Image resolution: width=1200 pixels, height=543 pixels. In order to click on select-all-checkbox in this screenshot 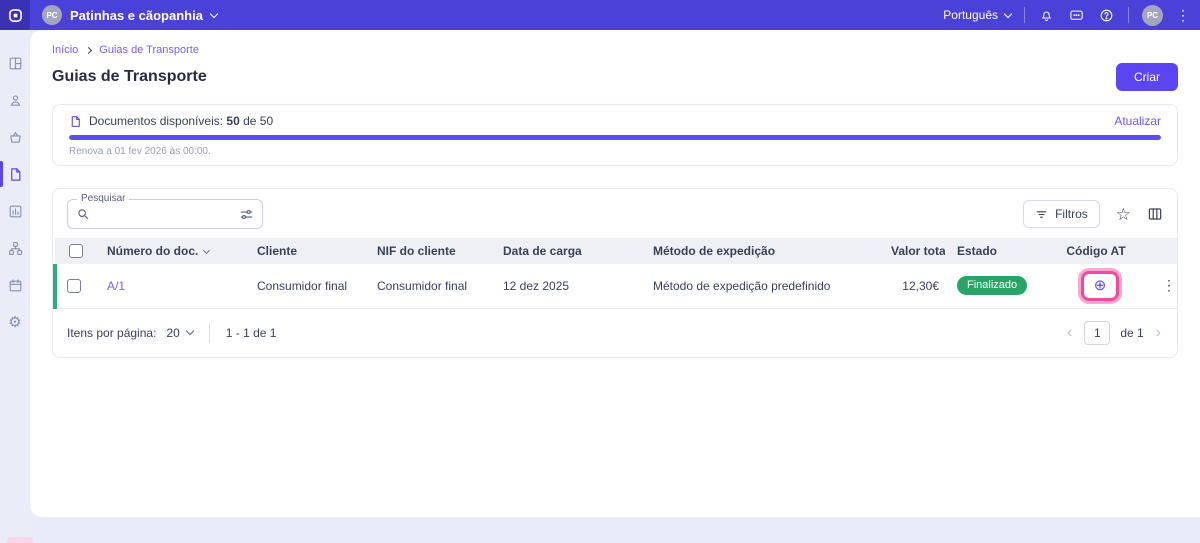, I will do `click(76, 251)`.